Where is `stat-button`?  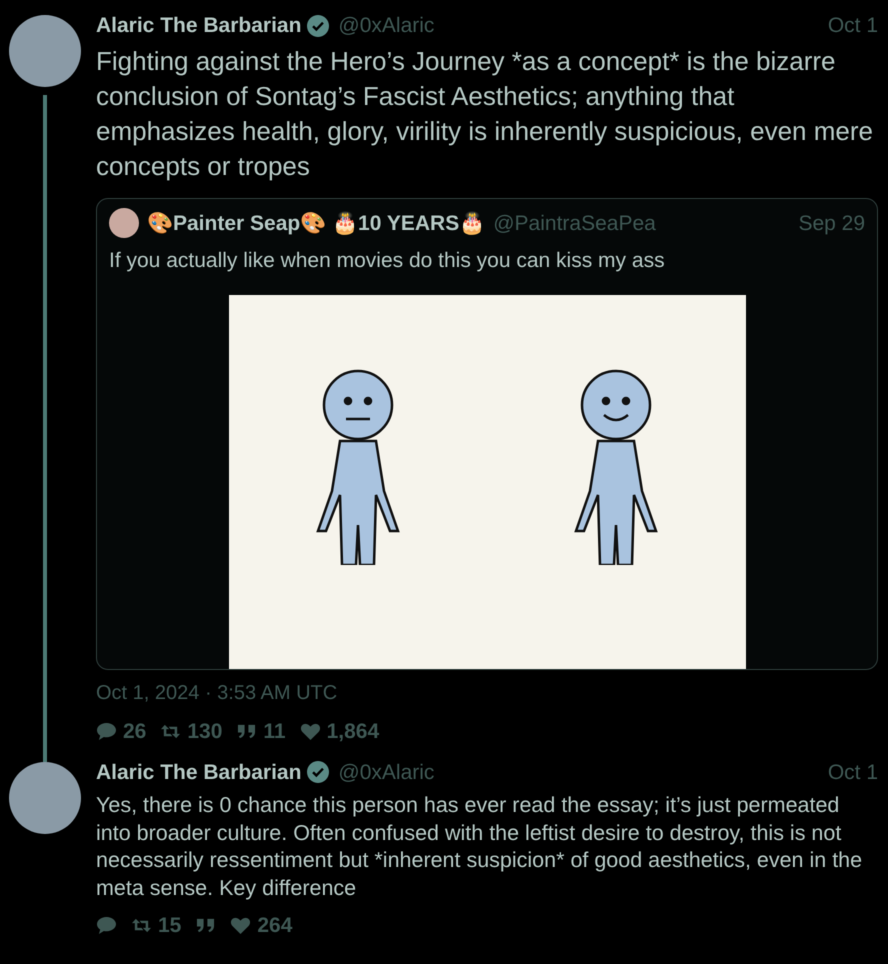 stat-button is located at coordinates (106, 926).